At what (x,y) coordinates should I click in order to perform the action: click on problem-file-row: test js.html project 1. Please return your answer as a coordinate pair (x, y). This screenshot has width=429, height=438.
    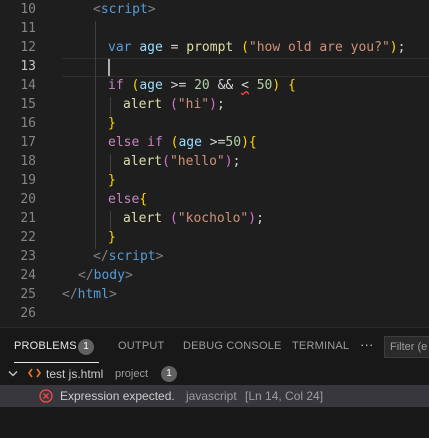
    Looking at the image, I should click on (214, 374).